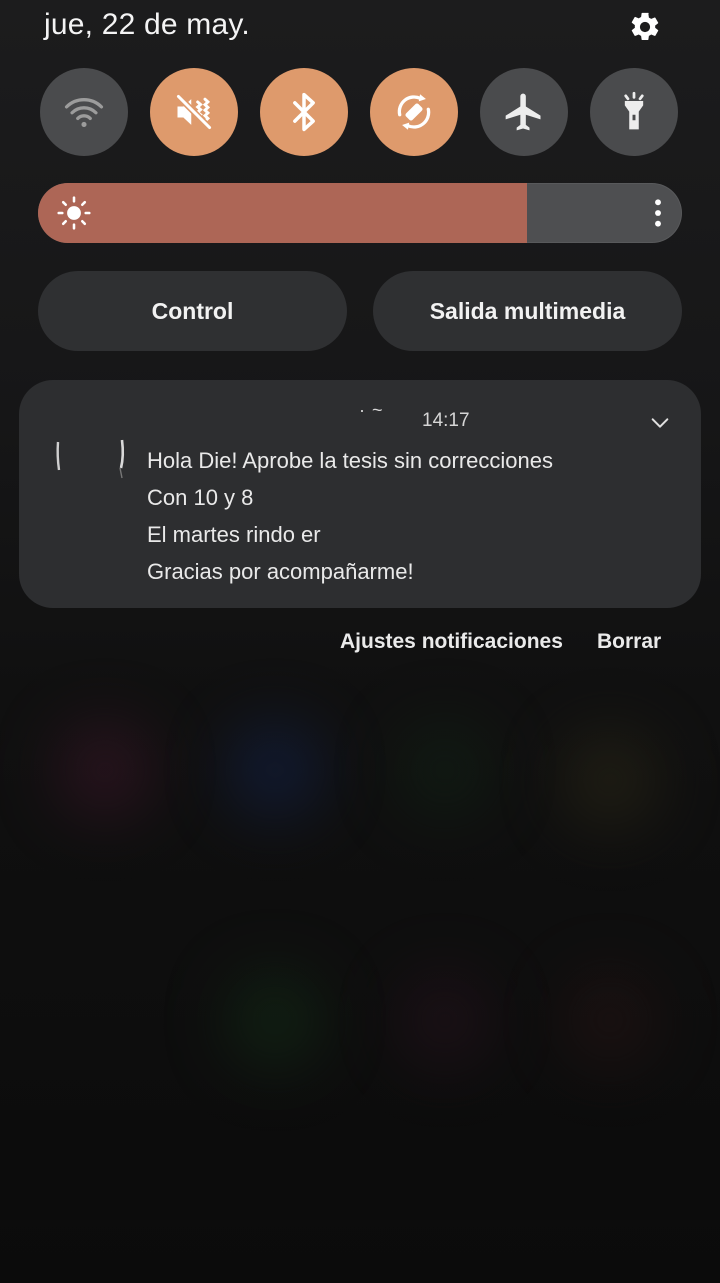 The width and height of the screenshot is (720, 1283). Describe the element at coordinates (446, 420) in the screenshot. I see `notification-time: 14:17` at that location.